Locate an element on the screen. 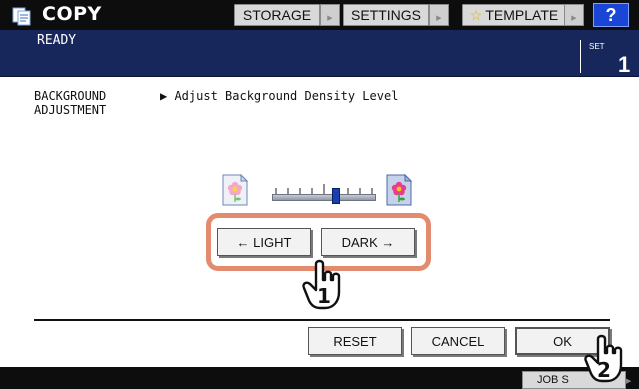 This screenshot has width=639, height=389. set-label: SET is located at coordinates (597, 46).